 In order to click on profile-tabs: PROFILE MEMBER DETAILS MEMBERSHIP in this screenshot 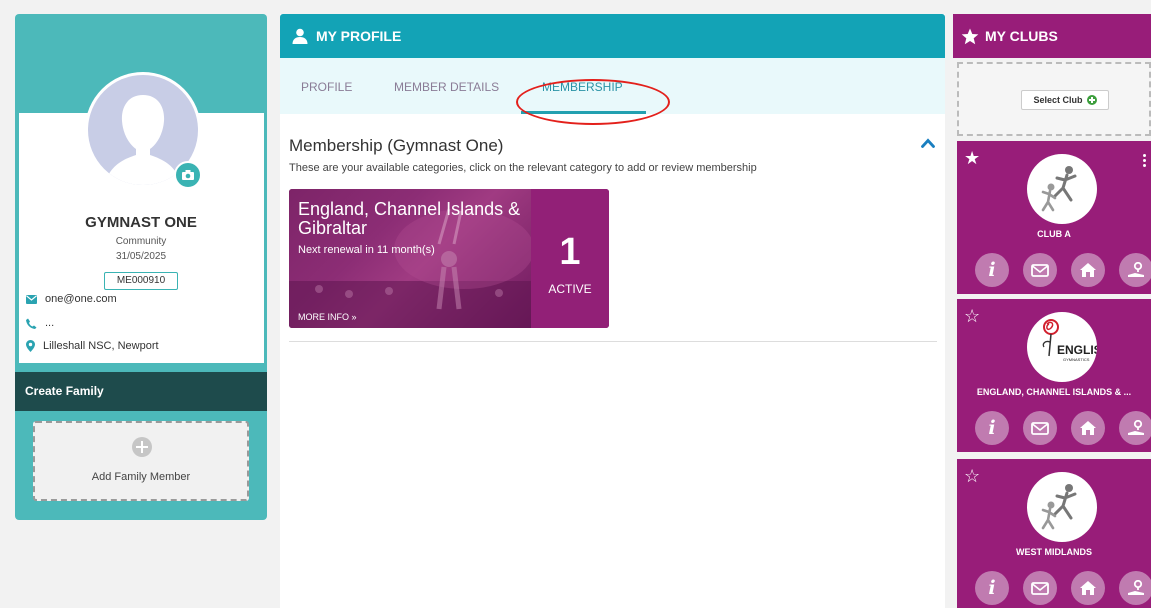, I will do `click(612, 91)`.